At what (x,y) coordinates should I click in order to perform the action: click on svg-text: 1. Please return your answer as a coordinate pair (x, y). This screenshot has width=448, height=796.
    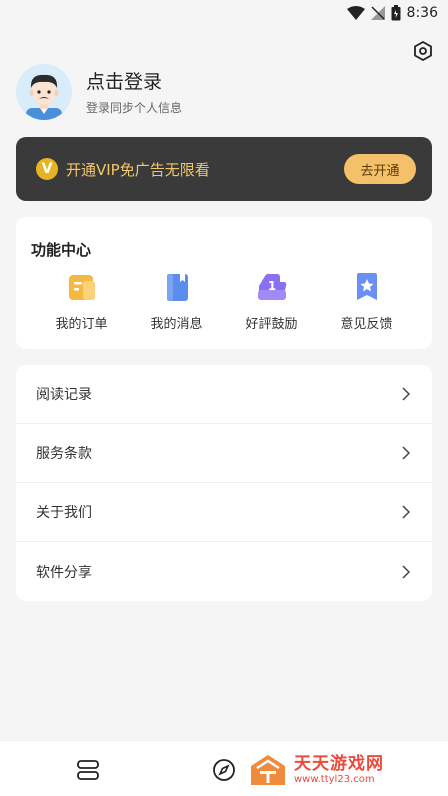
    Looking at the image, I should click on (271, 286).